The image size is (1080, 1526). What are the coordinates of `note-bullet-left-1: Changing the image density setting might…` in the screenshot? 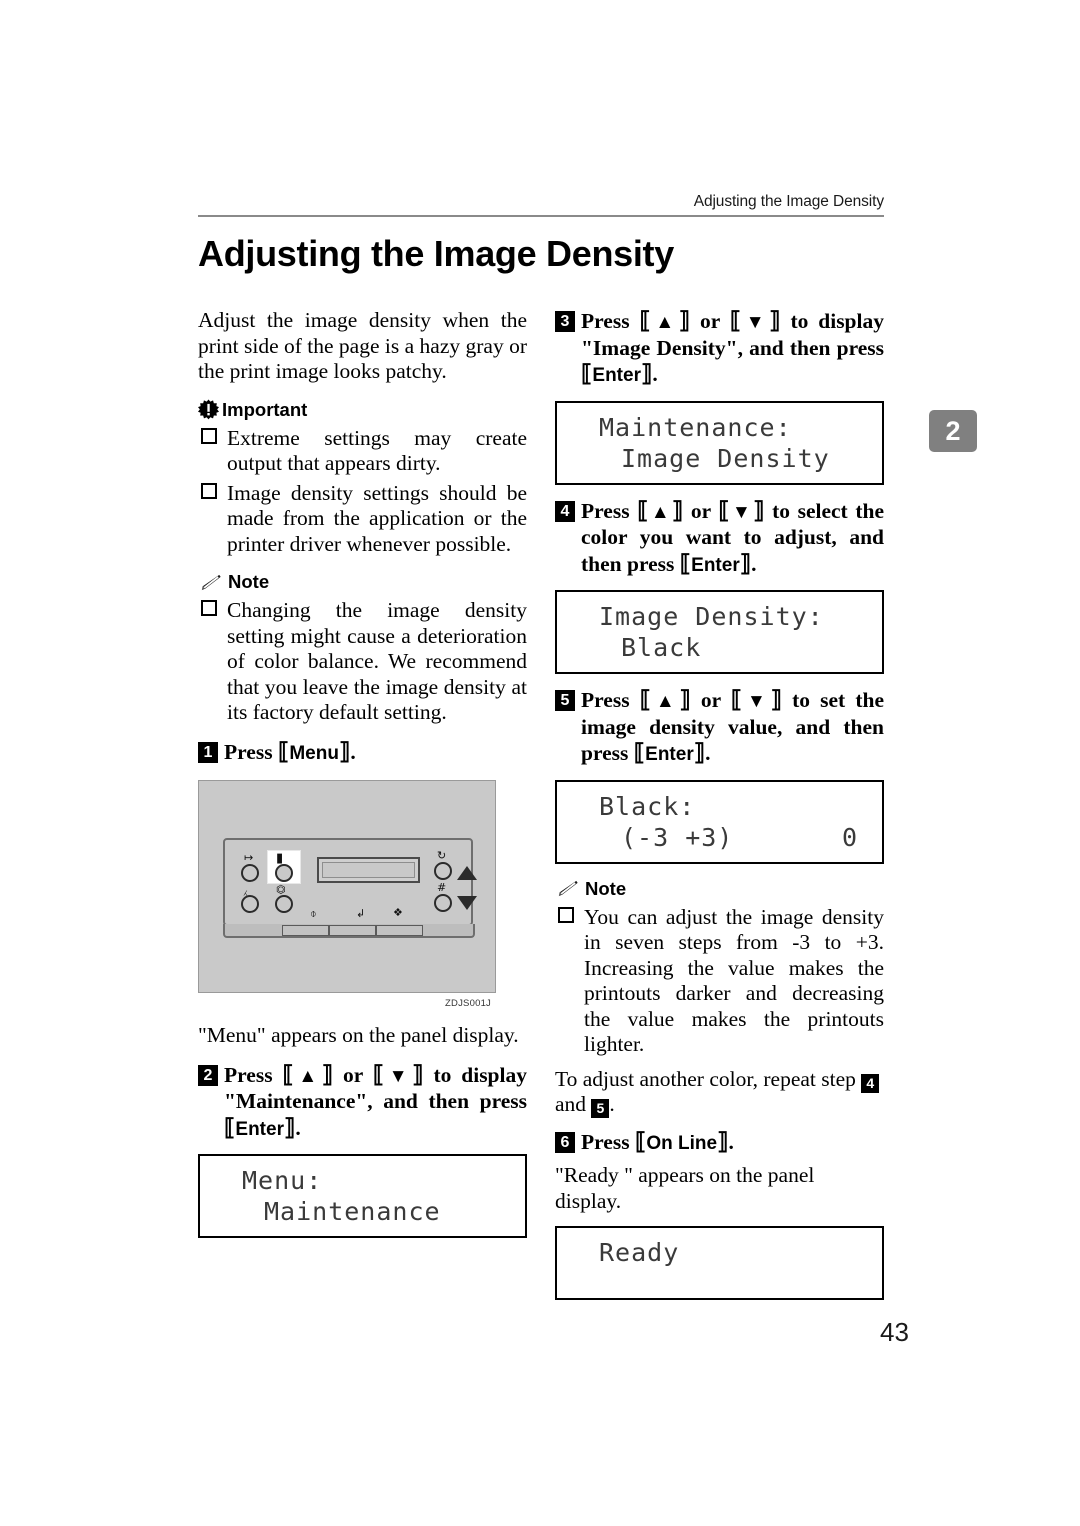 It's located at (362, 662).